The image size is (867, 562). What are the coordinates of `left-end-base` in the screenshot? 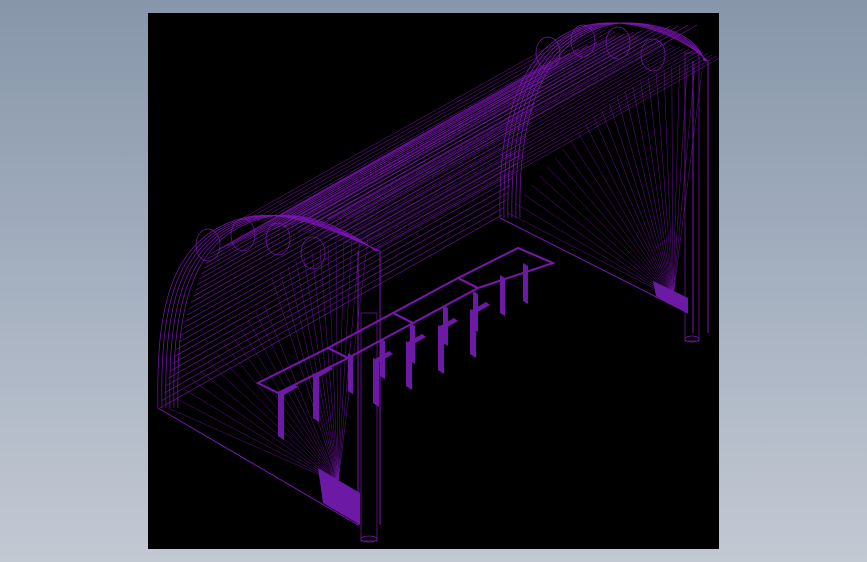 It's located at (339, 496).